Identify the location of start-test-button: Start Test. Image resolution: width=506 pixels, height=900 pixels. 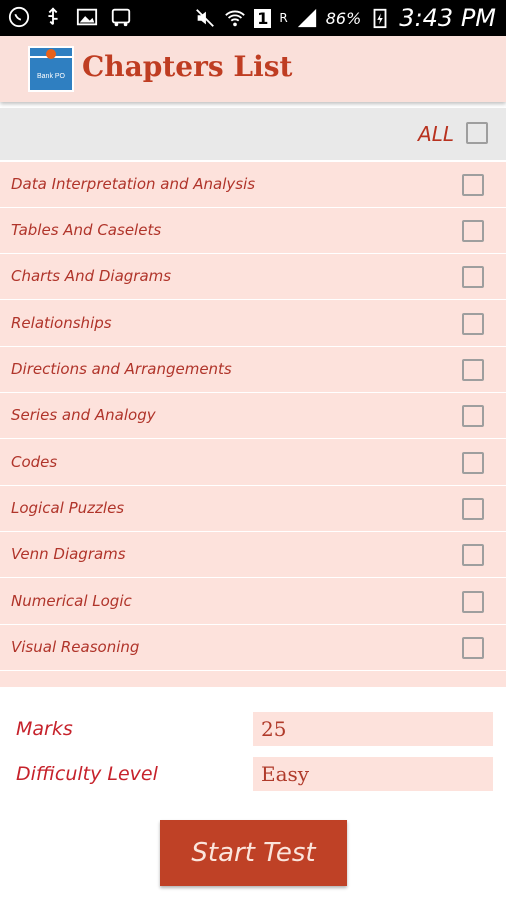
(253, 853).